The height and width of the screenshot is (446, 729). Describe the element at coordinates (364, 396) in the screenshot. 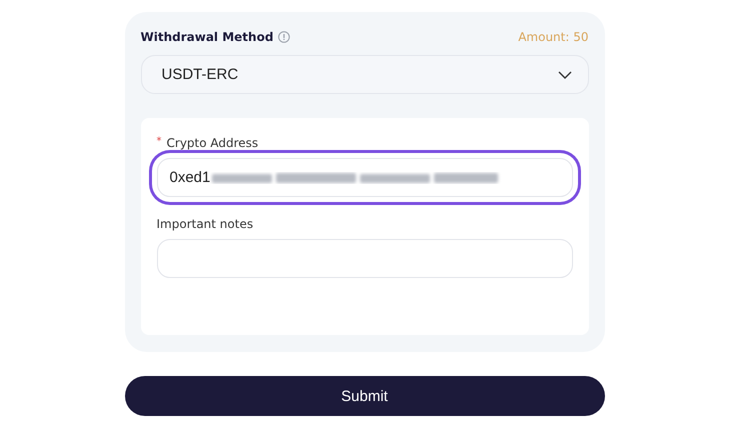

I see `submit-button: Submit` at that location.